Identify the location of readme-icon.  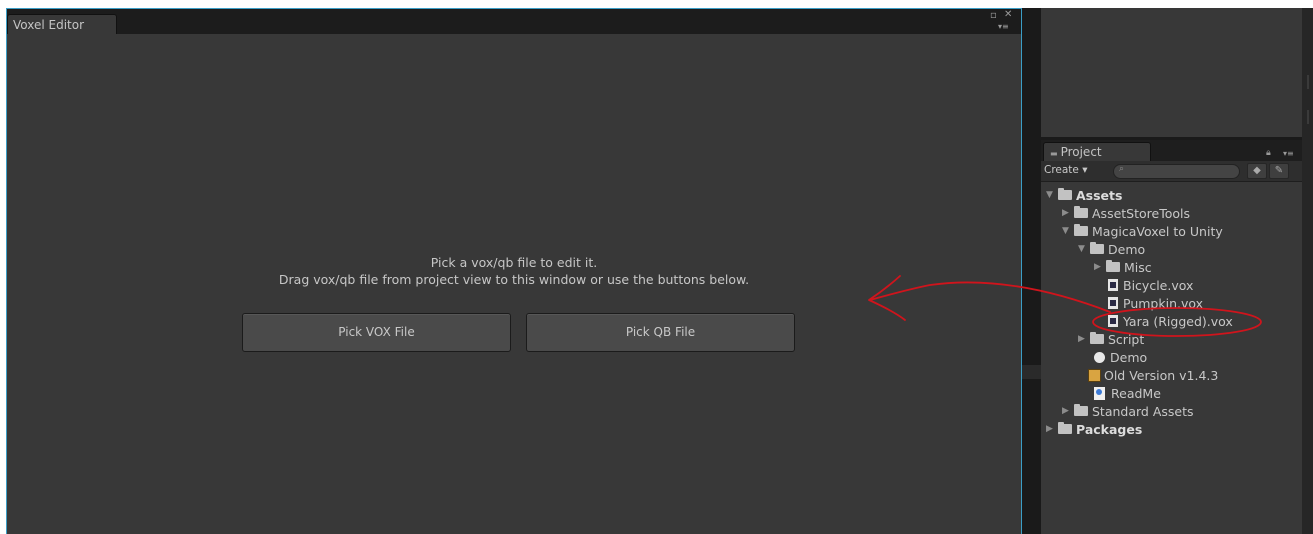
(1099, 393).